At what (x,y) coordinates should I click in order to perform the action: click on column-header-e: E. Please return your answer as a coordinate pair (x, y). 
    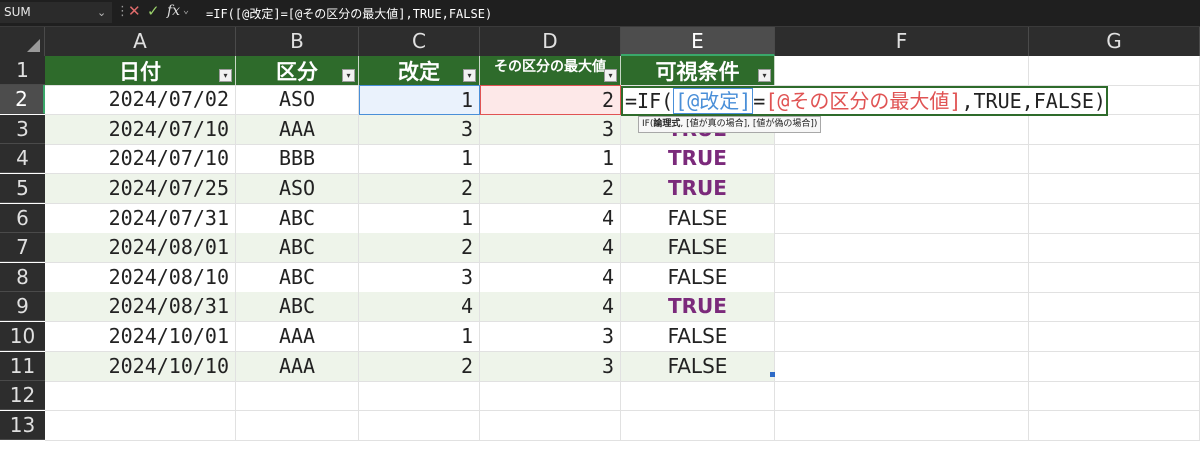
    Looking at the image, I should click on (698, 41).